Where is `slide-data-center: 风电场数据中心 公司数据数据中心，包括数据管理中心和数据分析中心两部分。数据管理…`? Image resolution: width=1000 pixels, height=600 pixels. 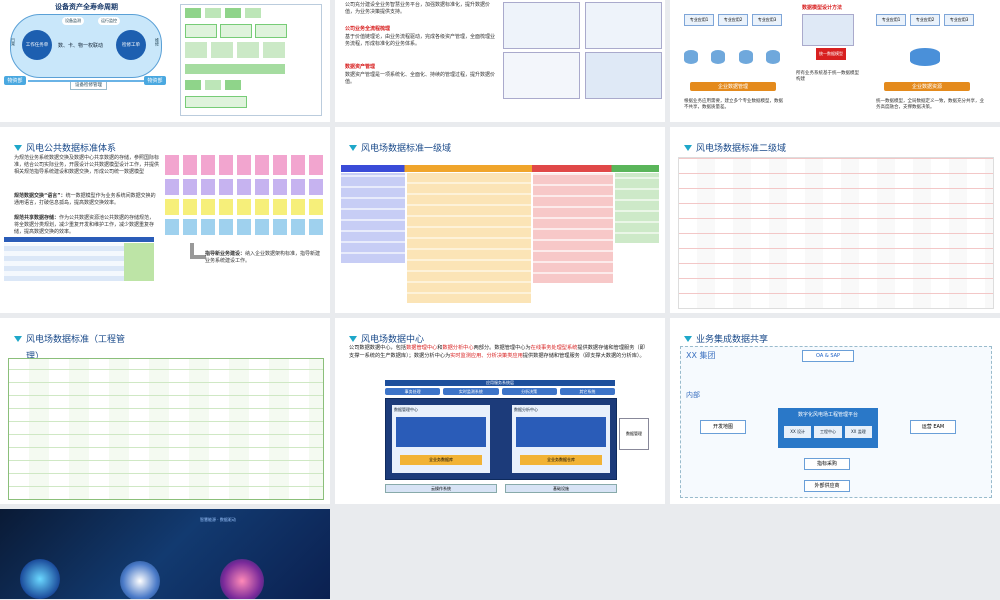 slide-data-center: 风电场数据中心 公司数据数据中心，包括数据管理中心和数据分析中心两部分。数据管理… is located at coordinates (500, 411).